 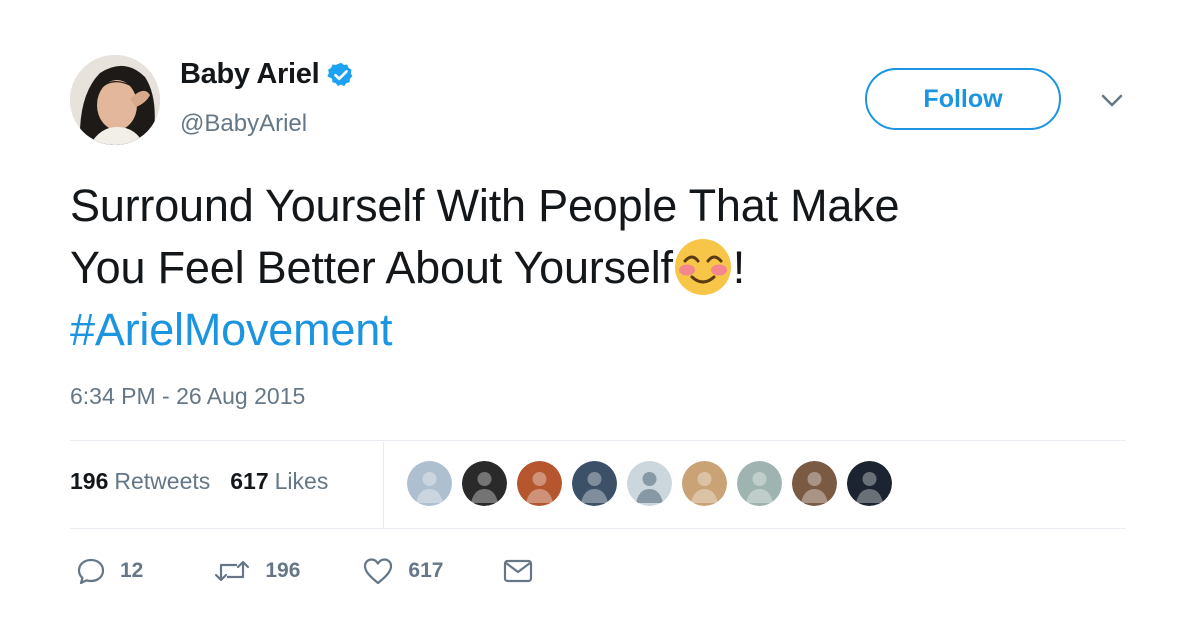 I want to click on hashtag-link: #ArielMovement, so click(x=610, y=330).